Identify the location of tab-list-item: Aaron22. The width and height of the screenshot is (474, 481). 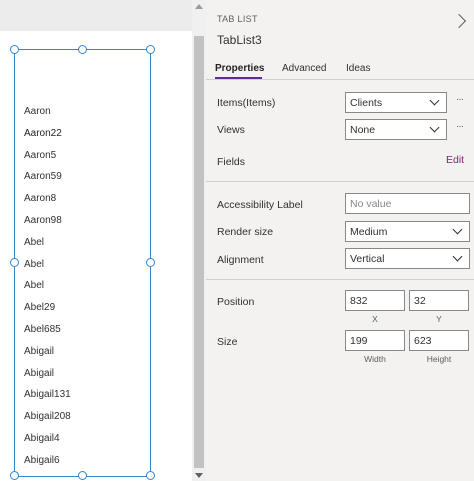
(84, 134).